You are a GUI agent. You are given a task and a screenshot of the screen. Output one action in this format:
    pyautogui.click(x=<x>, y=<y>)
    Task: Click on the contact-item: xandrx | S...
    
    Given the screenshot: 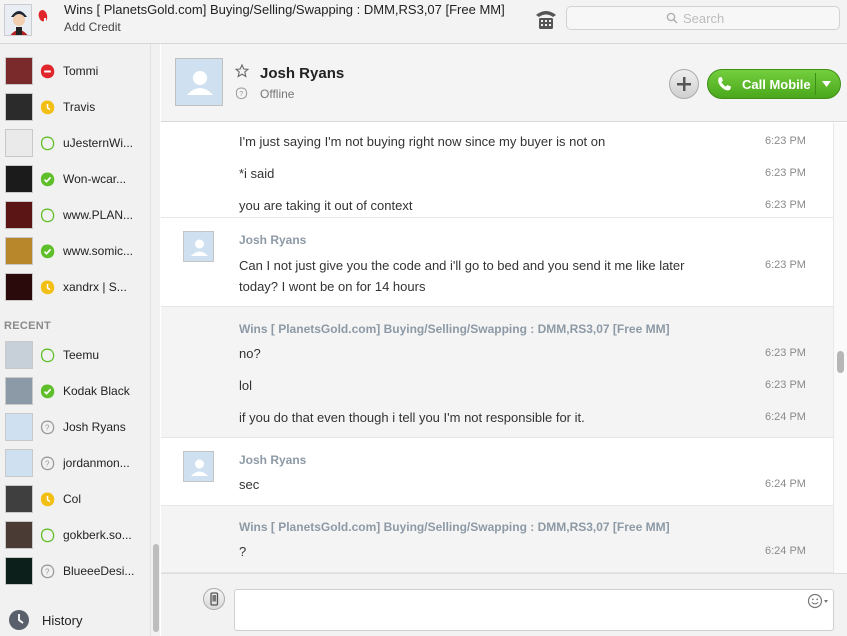 What is the action you would take?
    pyautogui.click(x=75, y=288)
    